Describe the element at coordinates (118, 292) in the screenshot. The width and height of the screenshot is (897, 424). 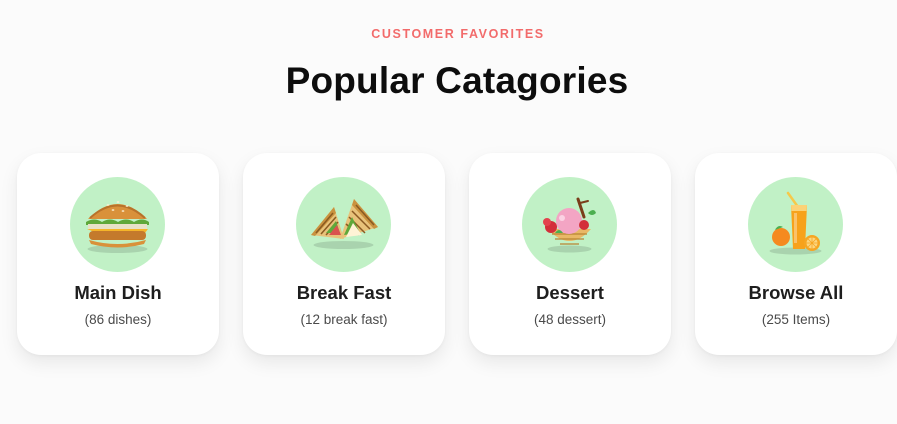
I see `category-name: Main Dish` at that location.